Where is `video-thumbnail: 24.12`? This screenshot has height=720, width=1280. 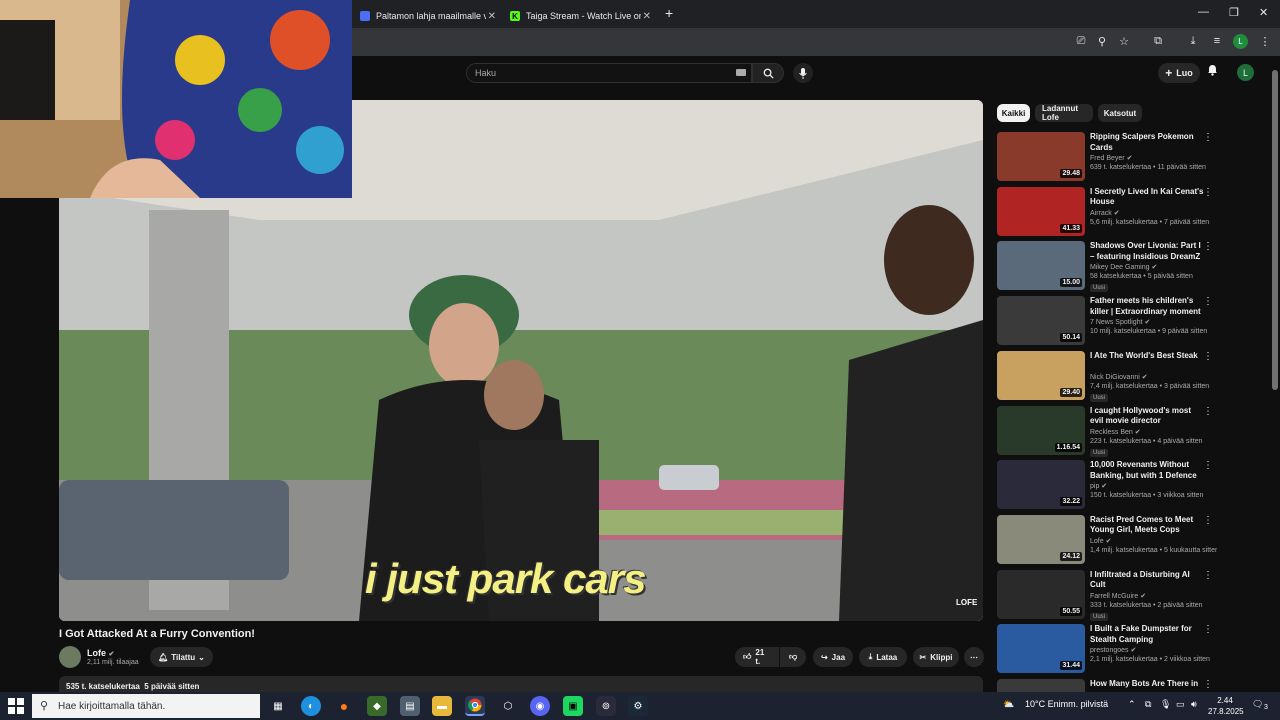
video-thumbnail: 24.12 is located at coordinates (1041, 539).